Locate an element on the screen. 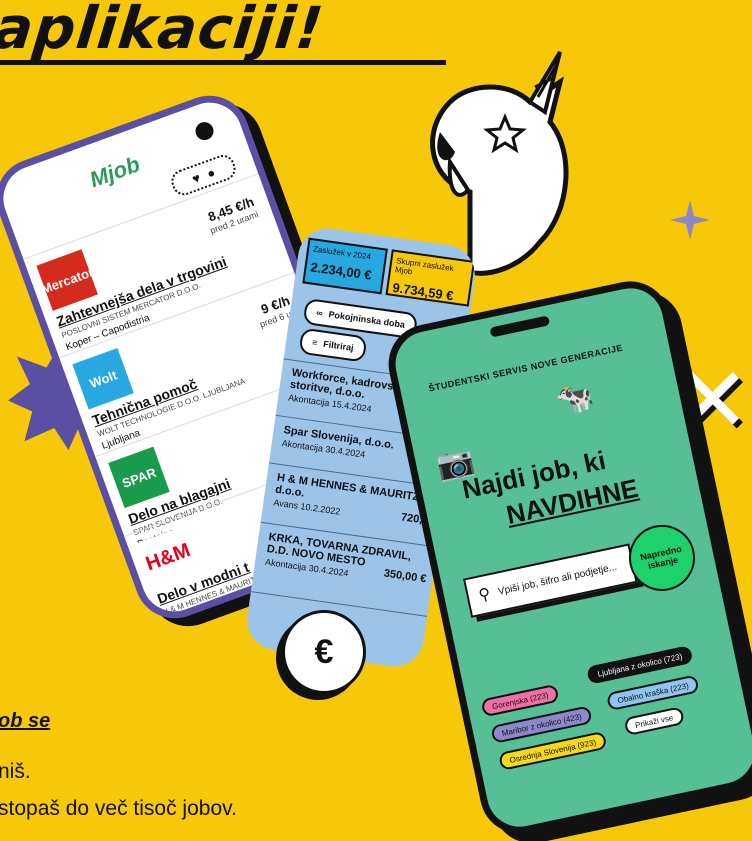 The height and width of the screenshot is (841, 752). earnings-amount: 2.234,00 € is located at coordinates (341, 271).